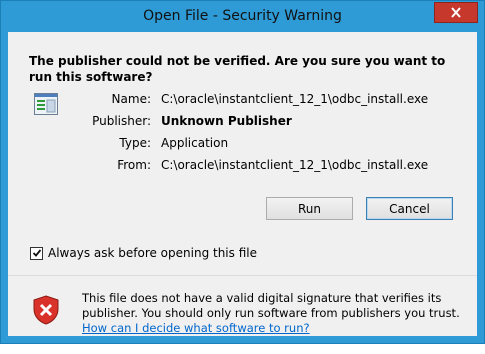 The height and width of the screenshot is (354, 485). Describe the element at coordinates (309, 208) in the screenshot. I see `run-button: Run` at that location.